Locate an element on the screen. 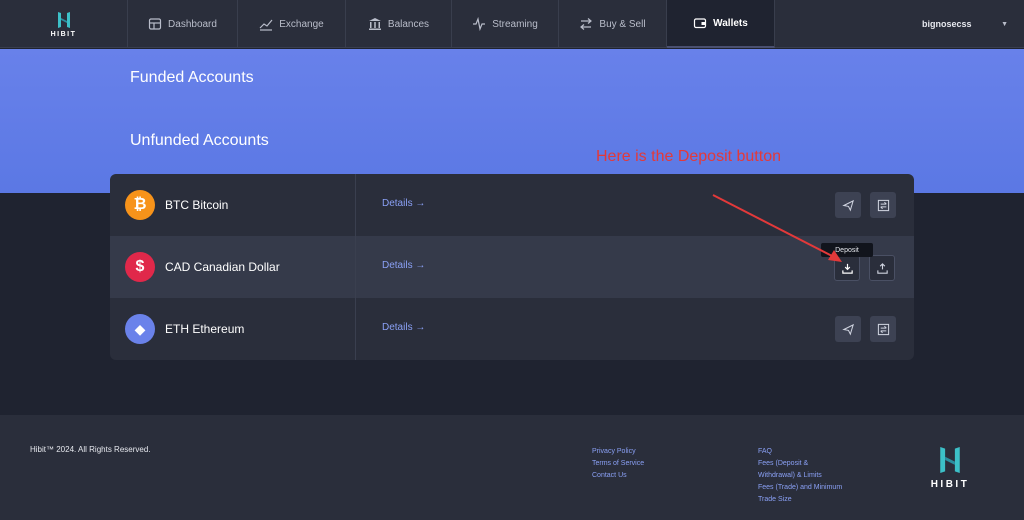  upload-icon is located at coordinates (882, 268).